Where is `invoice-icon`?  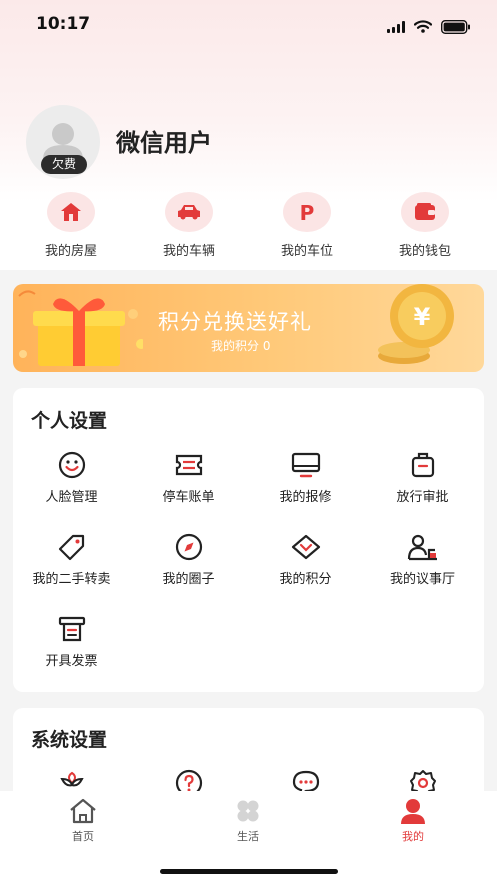
invoice-icon is located at coordinates (71, 629).